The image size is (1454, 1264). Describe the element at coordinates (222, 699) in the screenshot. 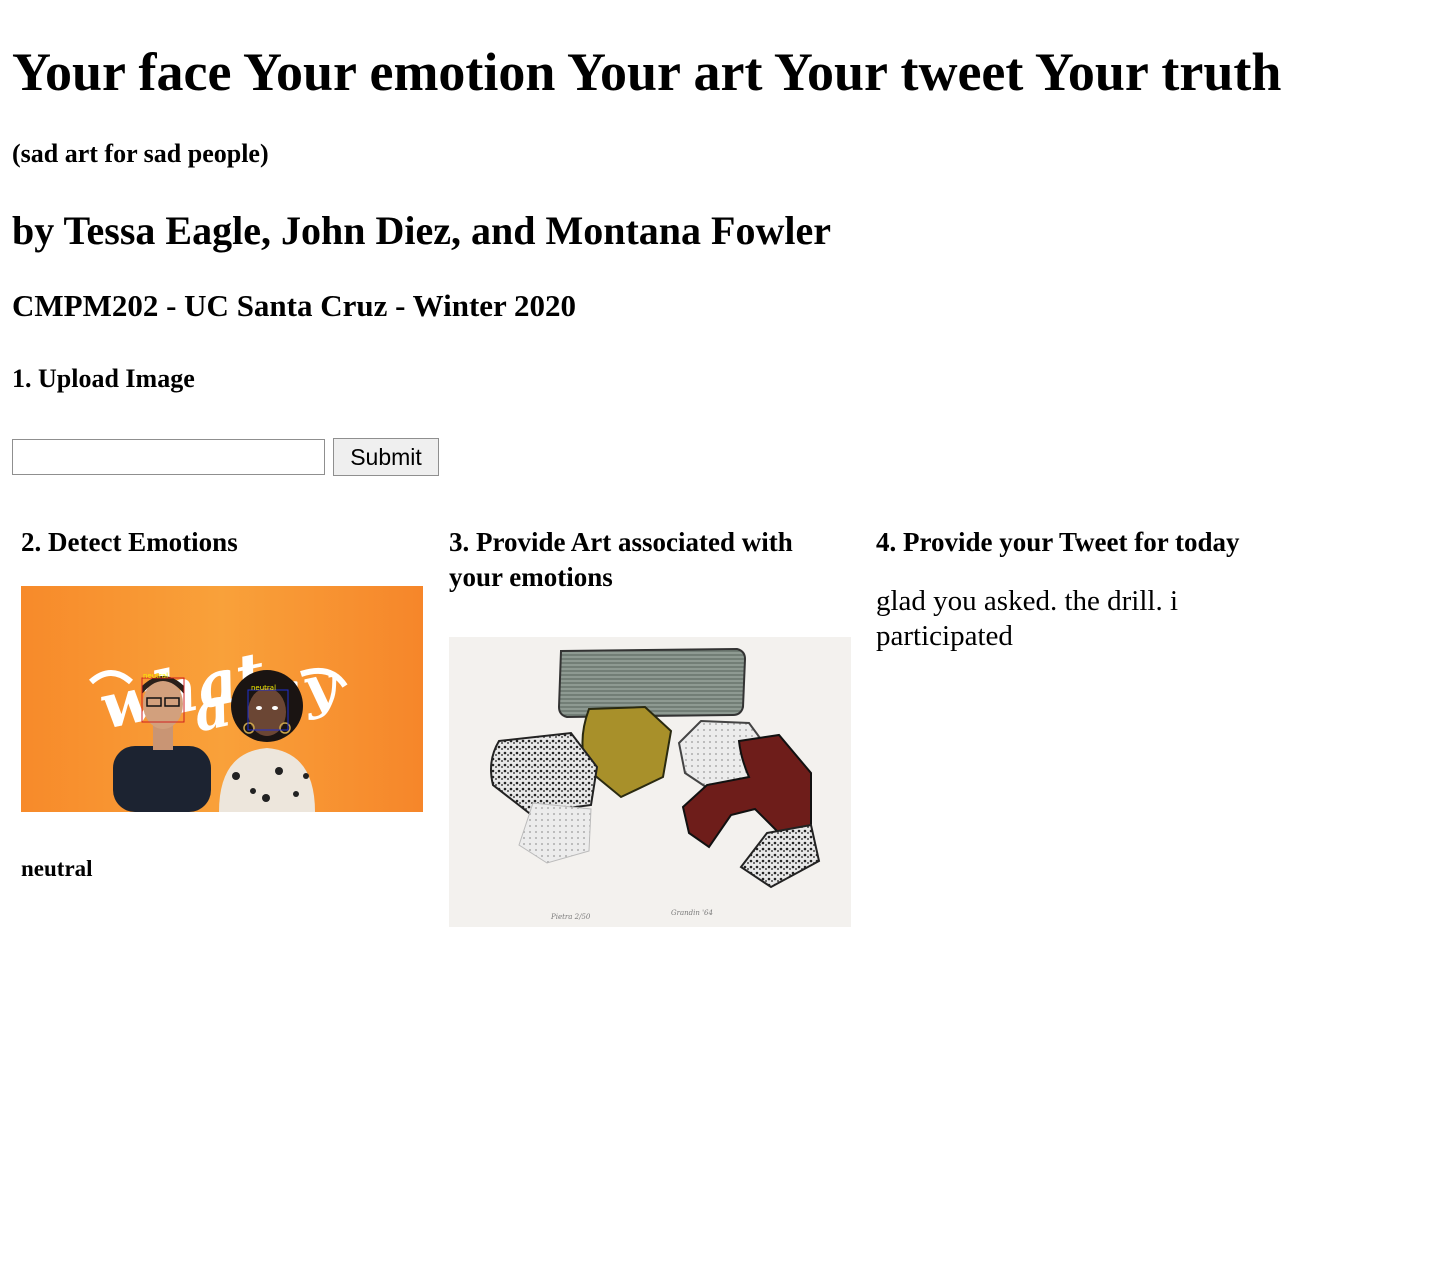

I see `uploaded-photo: what aday neutral` at that location.